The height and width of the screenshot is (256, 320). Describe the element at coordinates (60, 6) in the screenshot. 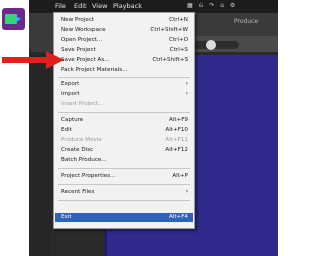

I see `menu-file: File` at that location.